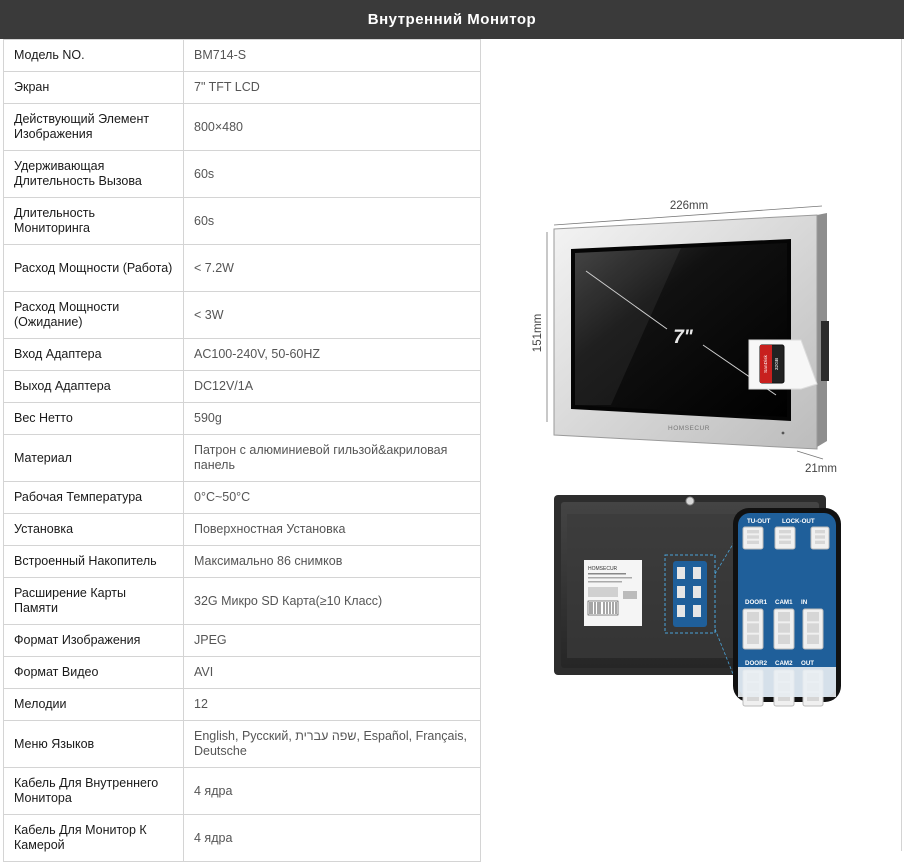  I want to click on height-label: 151mm, so click(538, 333).